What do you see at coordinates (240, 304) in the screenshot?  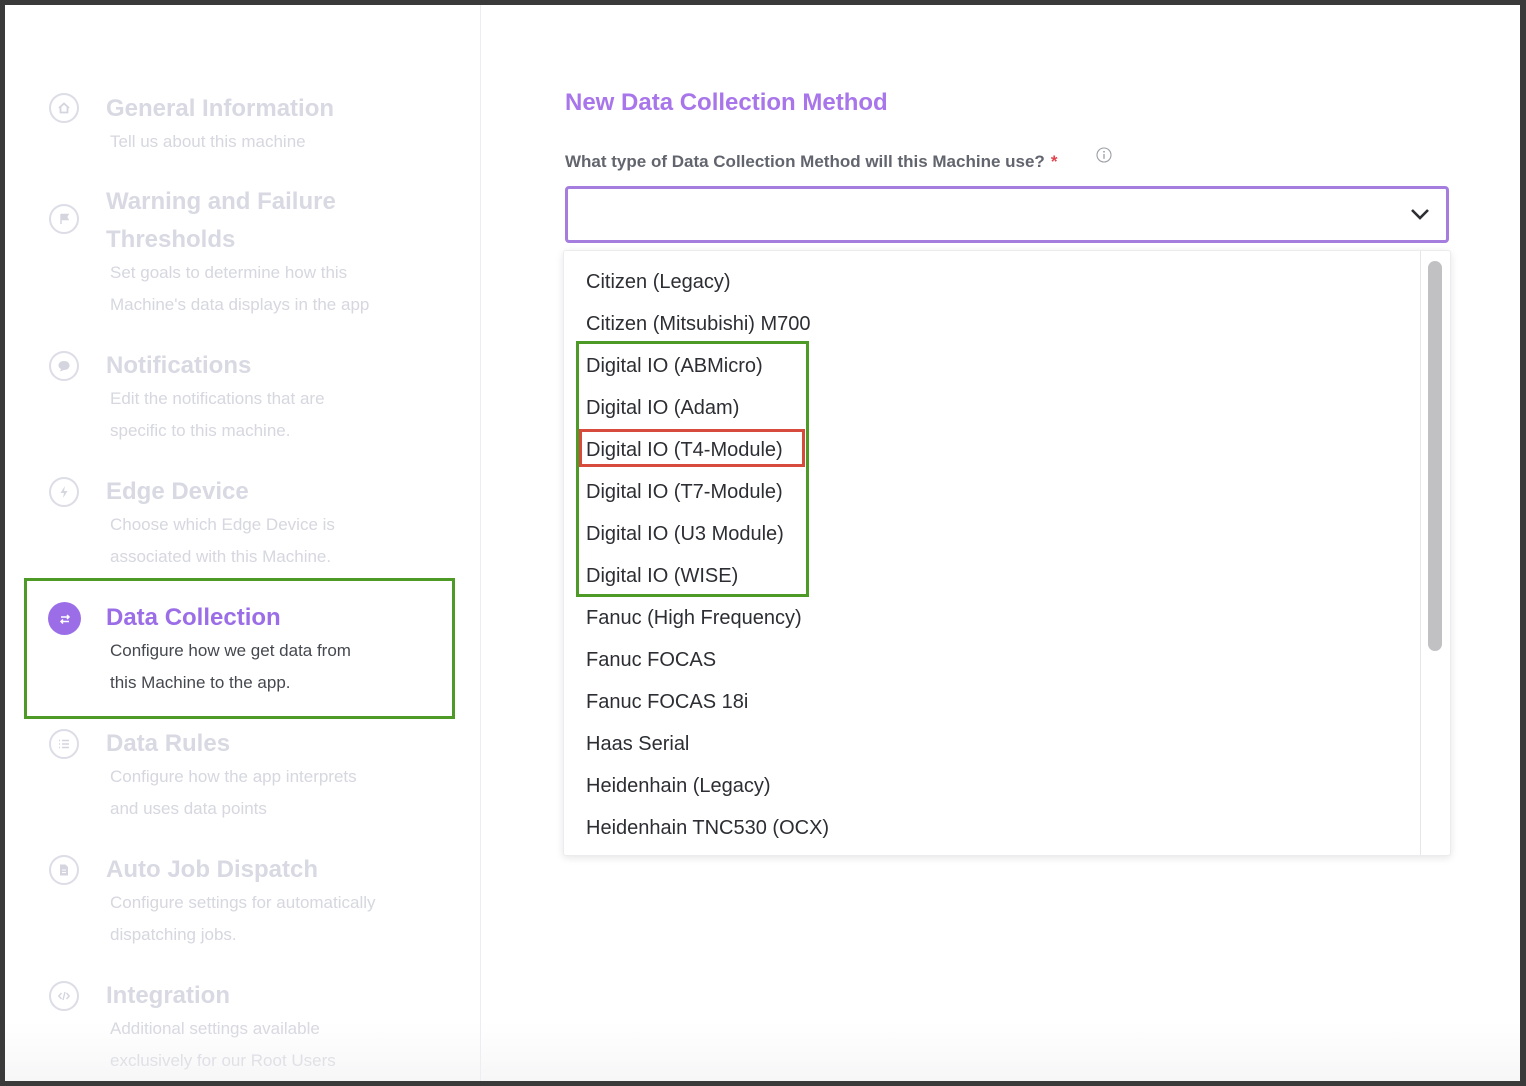 I see `step-description-line-2: Machine's data displays in the app` at bounding box center [240, 304].